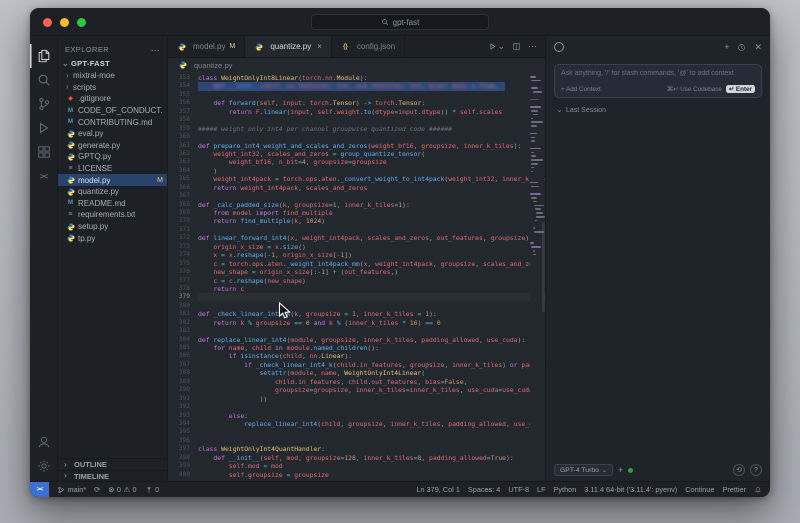 Image resolution: width=800 pixels, height=523 pixels. I want to click on timeline-section: › TIMELINE, so click(112, 475).